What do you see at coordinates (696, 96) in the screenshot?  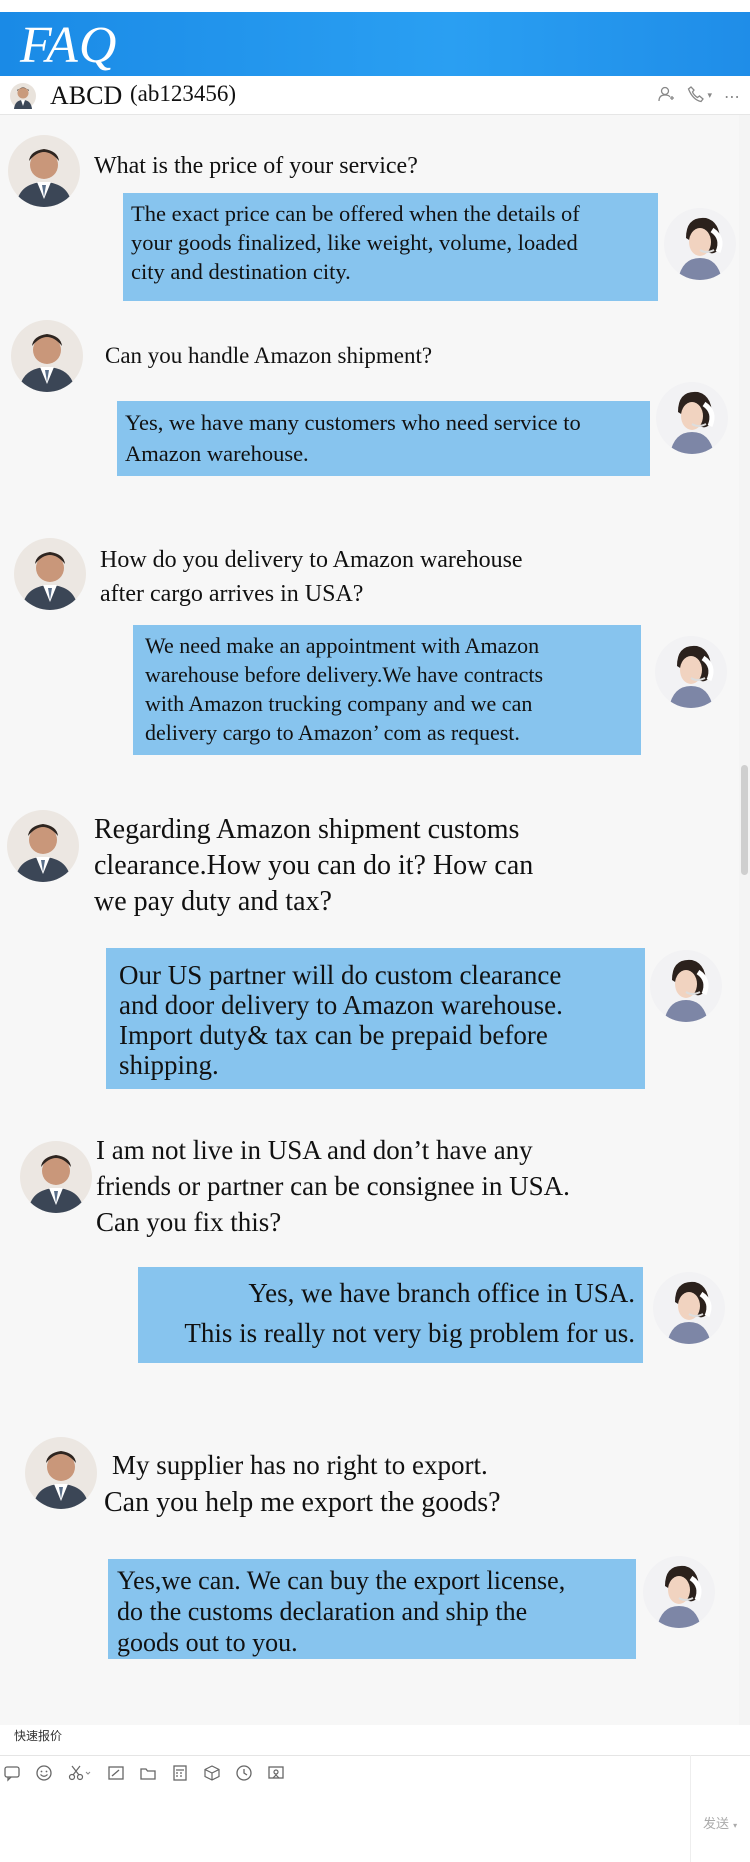 I see `phone-icon` at bounding box center [696, 96].